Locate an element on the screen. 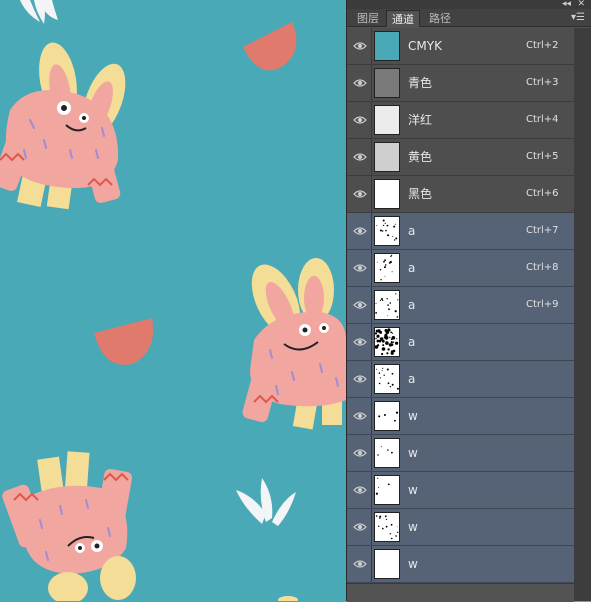 This screenshot has height=602, width=591. tab-channels: 通道 is located at coordinates (403, 18).